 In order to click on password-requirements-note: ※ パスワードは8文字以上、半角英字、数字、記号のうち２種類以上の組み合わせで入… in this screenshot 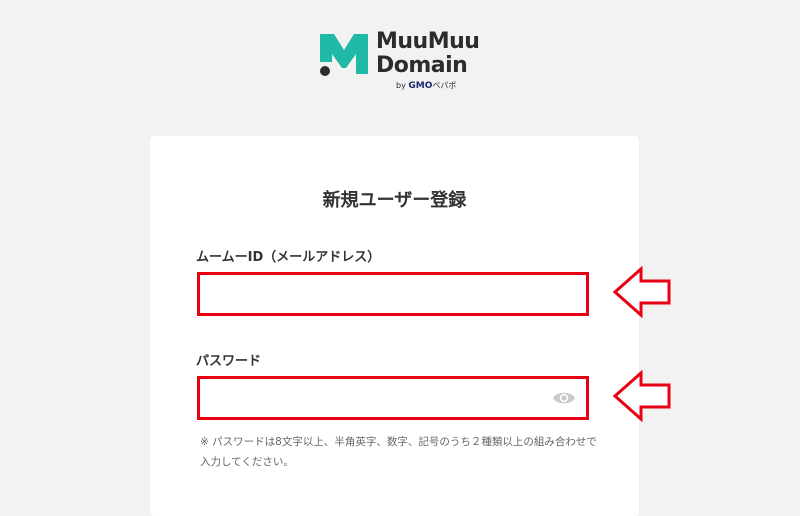, I will do `click(398, 452)`.